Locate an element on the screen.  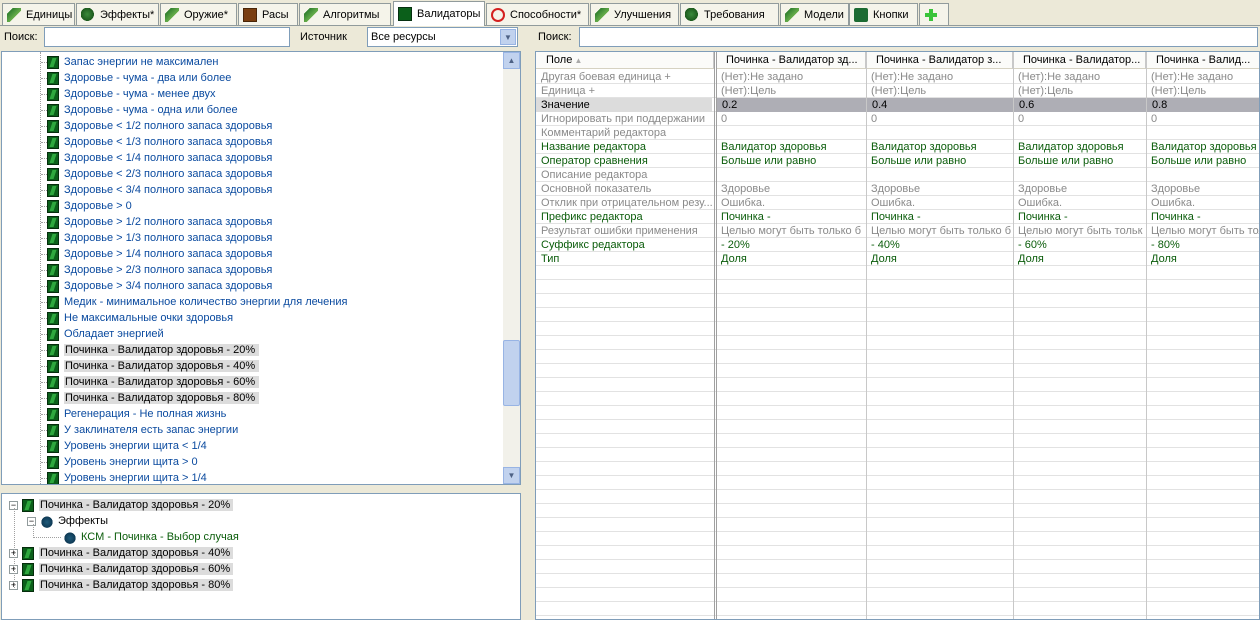
tab-abilities: Способности* is located at coordinates (537, 14).